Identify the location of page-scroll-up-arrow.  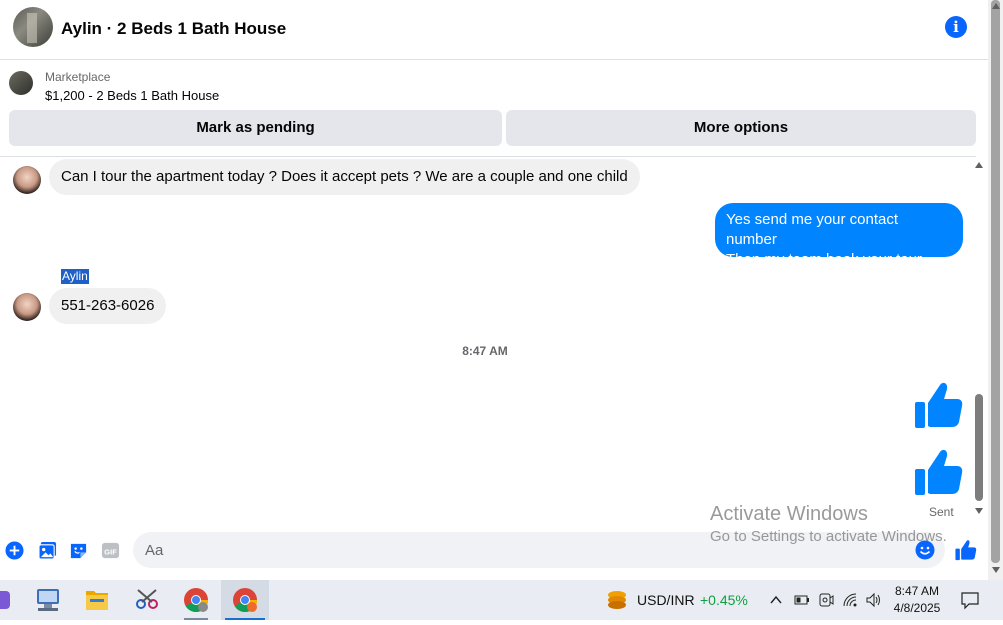
(996, 6).